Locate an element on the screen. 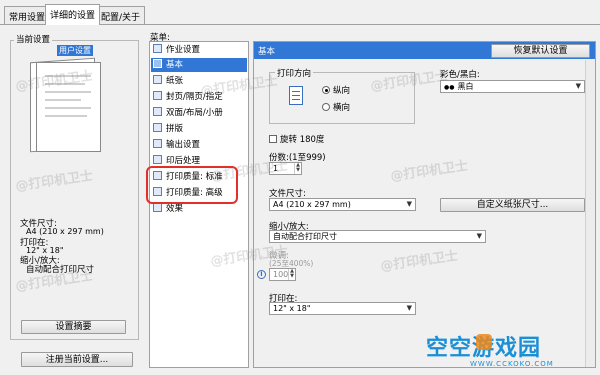 This screenshot has width=600, height=375. landscape-radio-dot is located at coordinates (326, 107).